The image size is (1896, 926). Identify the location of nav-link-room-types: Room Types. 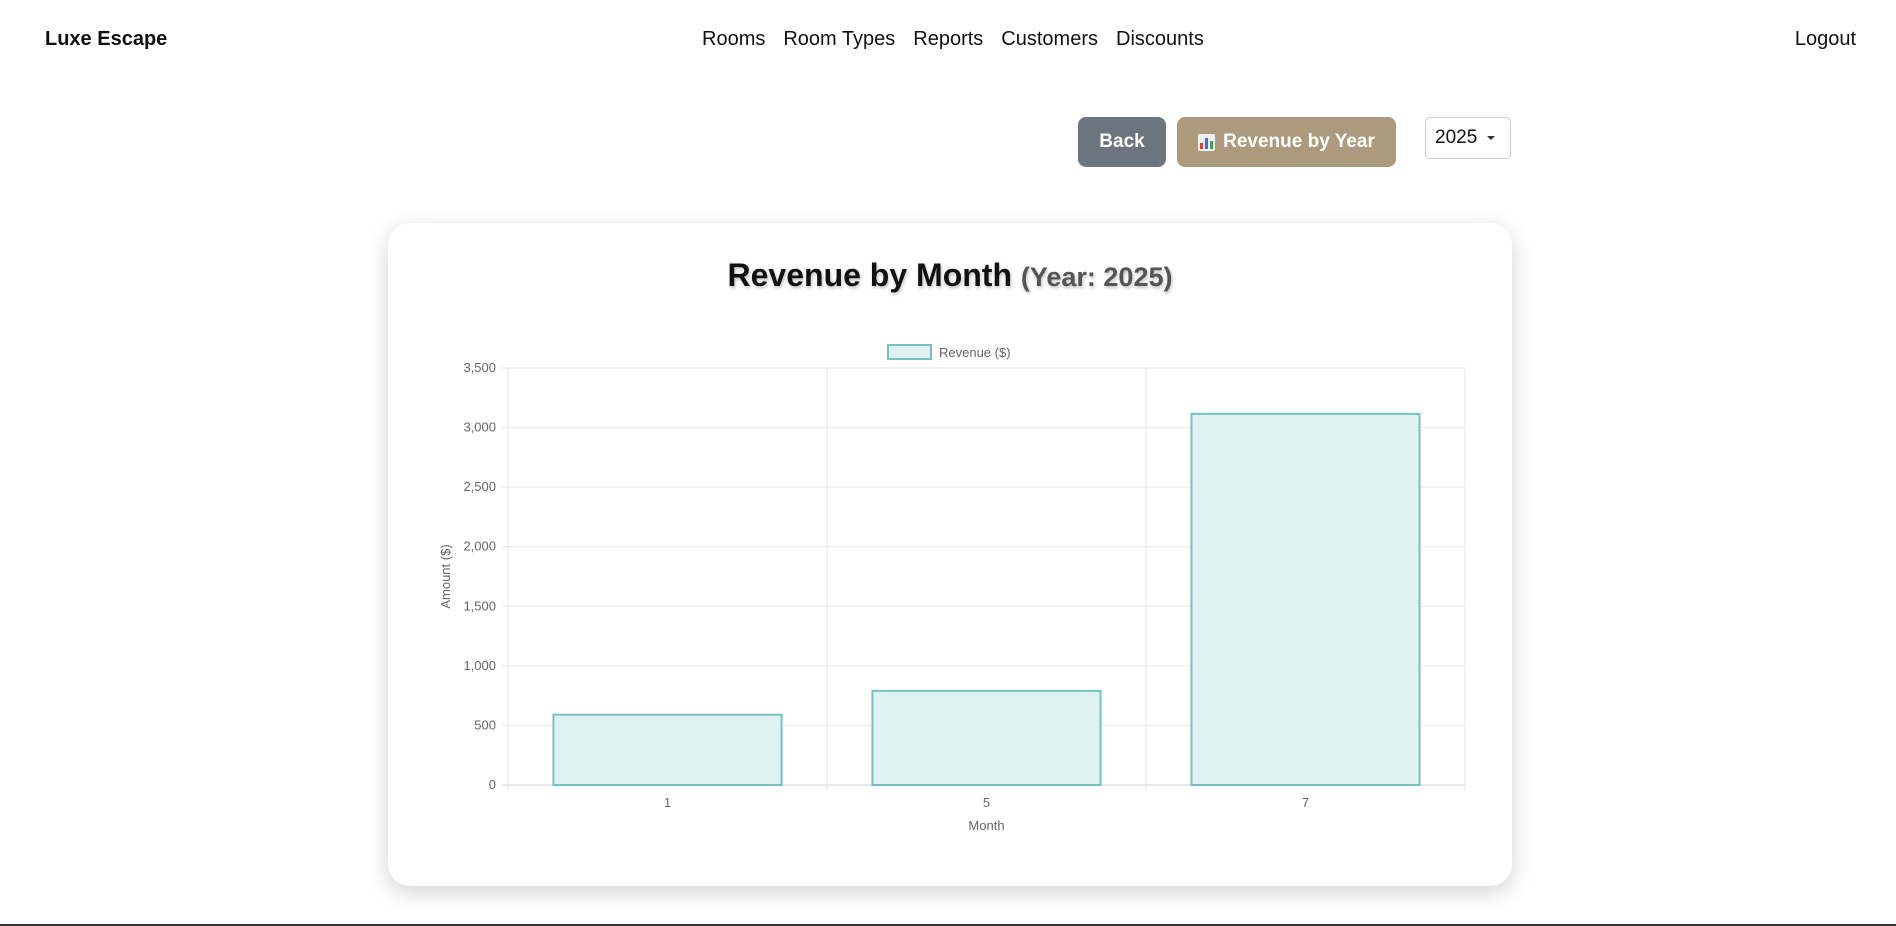
(839, 39).